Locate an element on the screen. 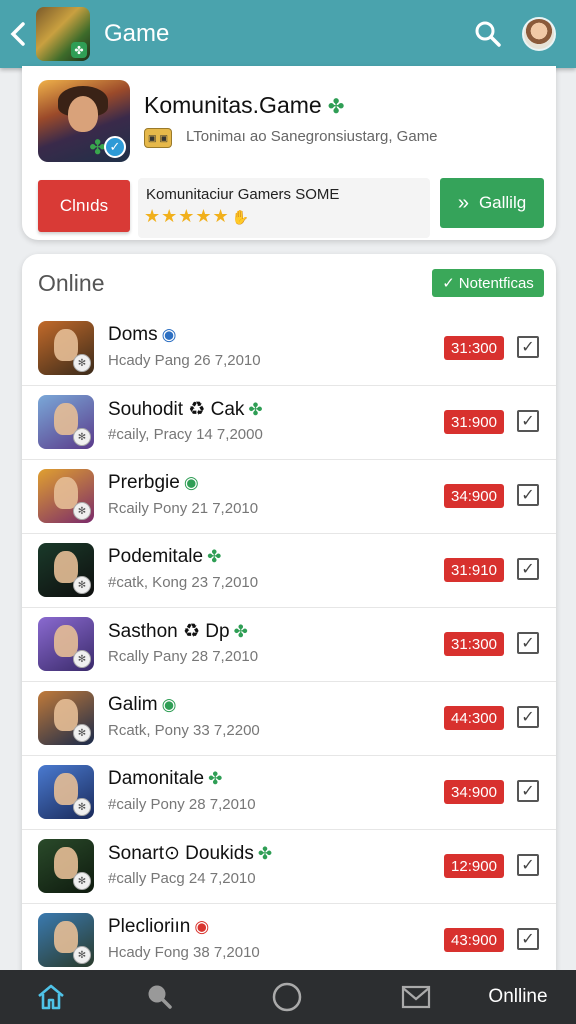 This screenshot has width=576, height=1024. price-badge: 31:910 is located at coordinates (474, 570).